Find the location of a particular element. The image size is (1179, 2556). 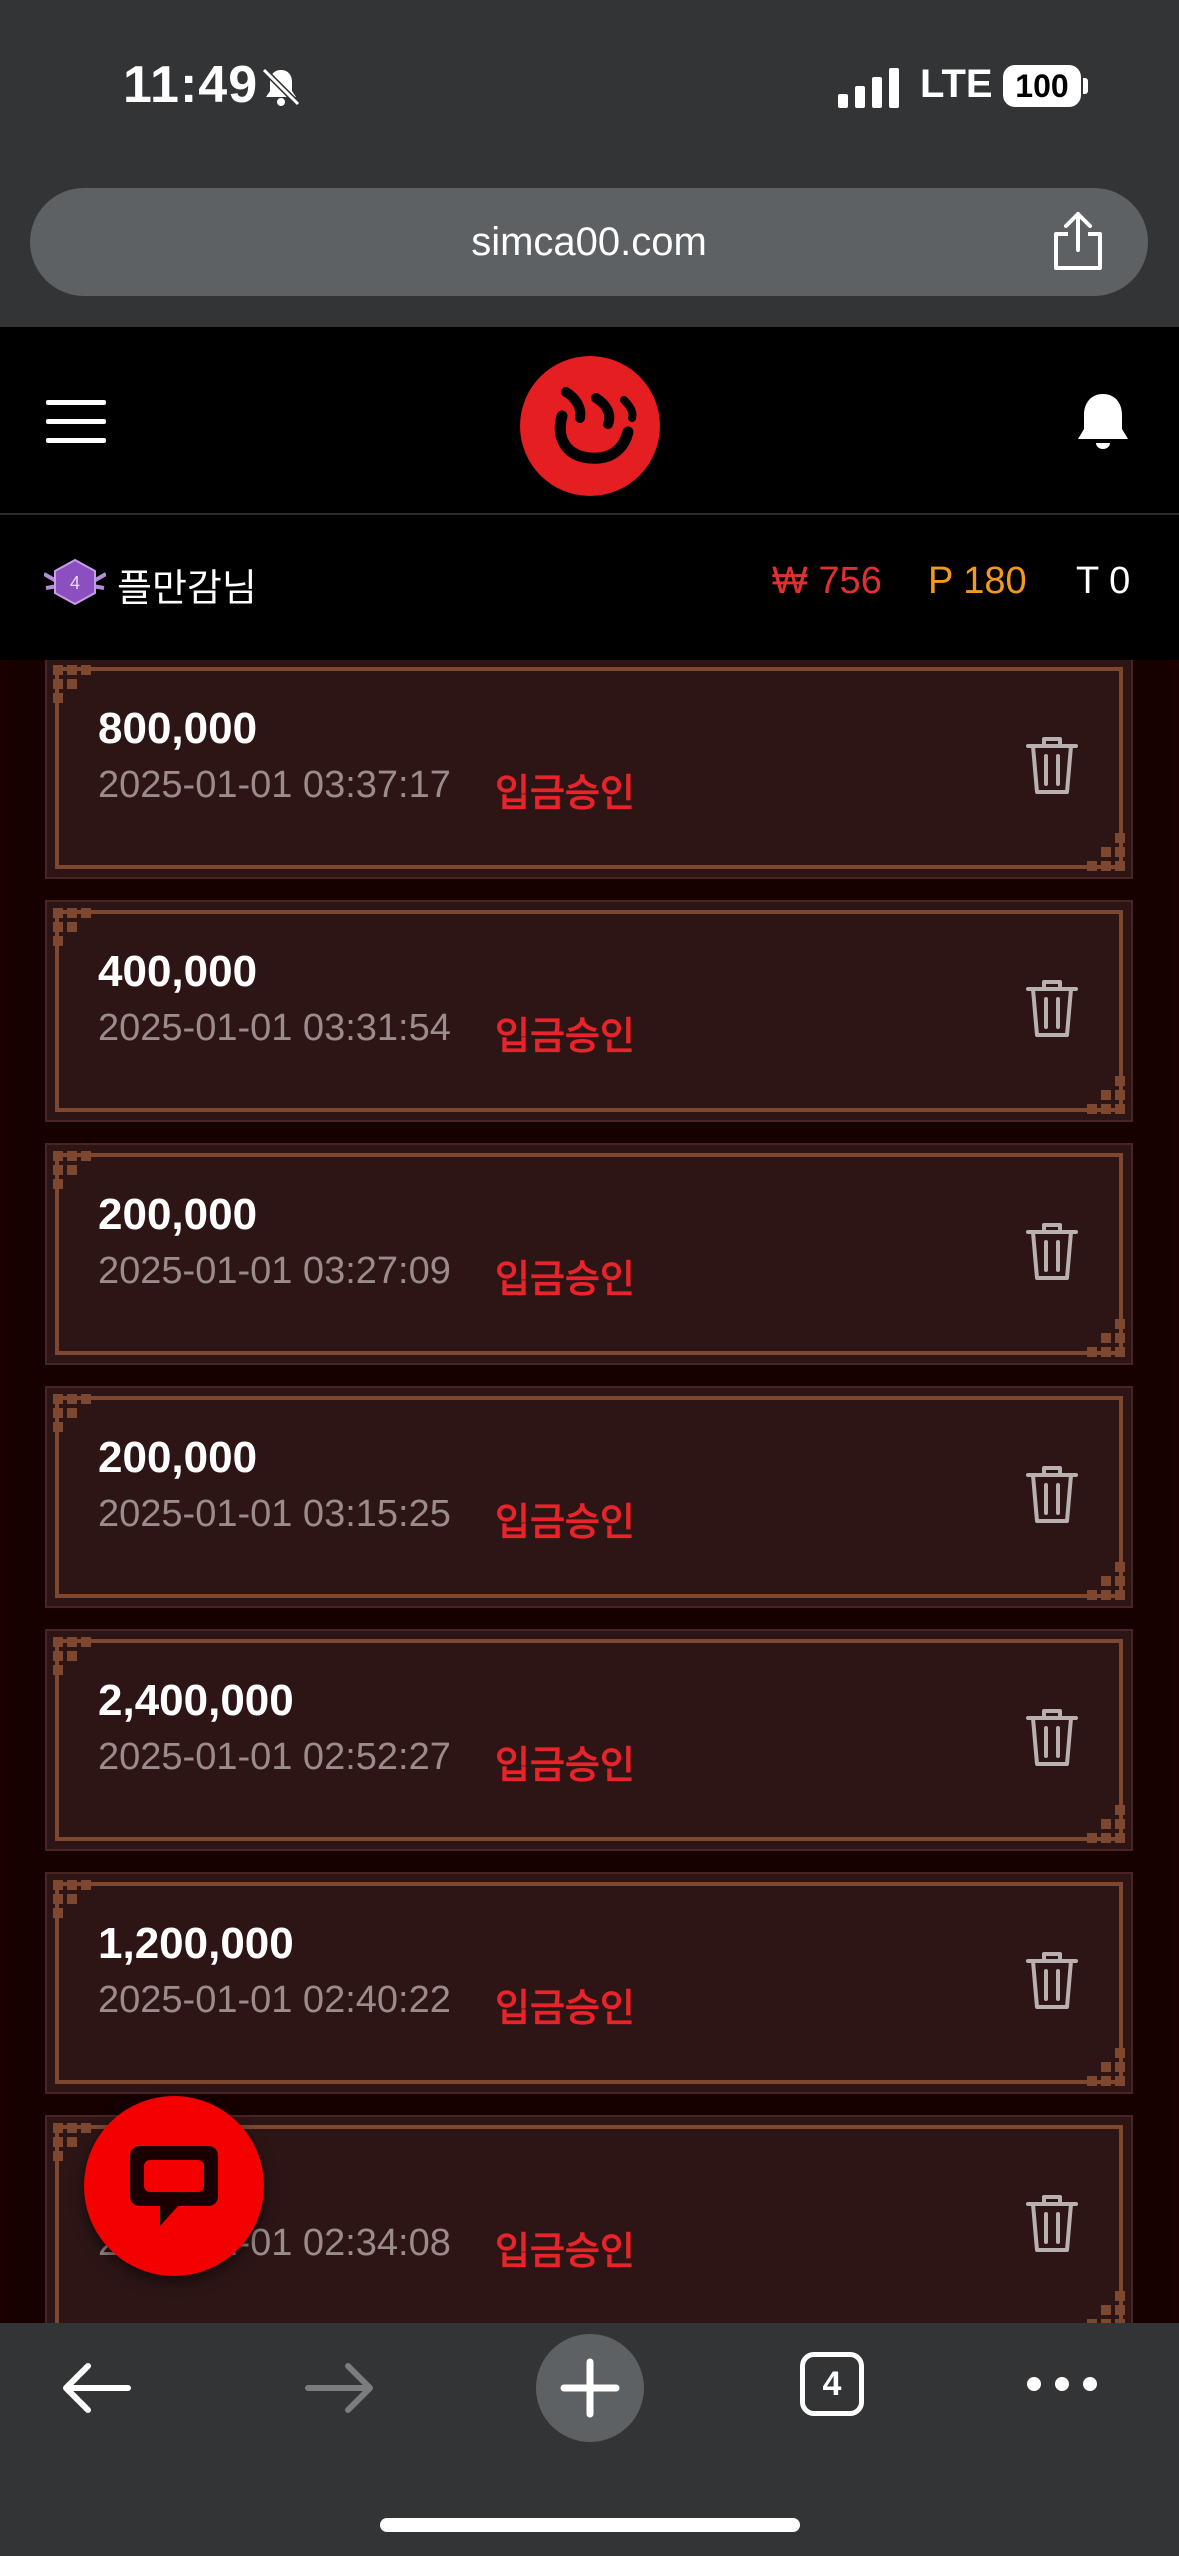

bell-icon is located at coordinates (1103, 421).